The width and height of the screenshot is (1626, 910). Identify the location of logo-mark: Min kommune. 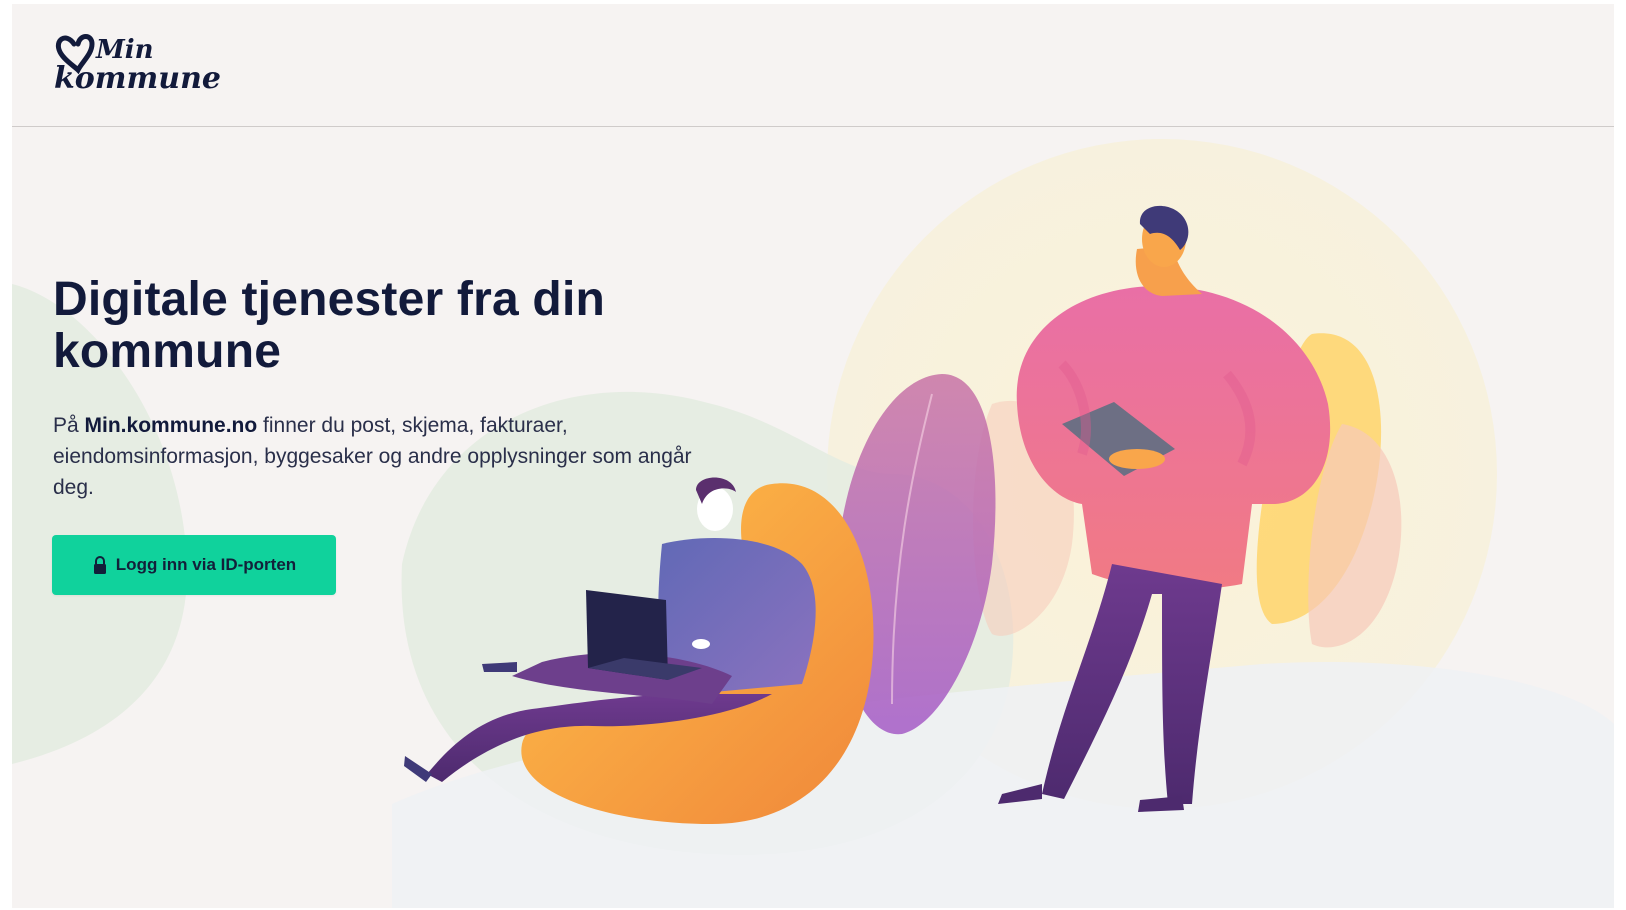
(137, 65).